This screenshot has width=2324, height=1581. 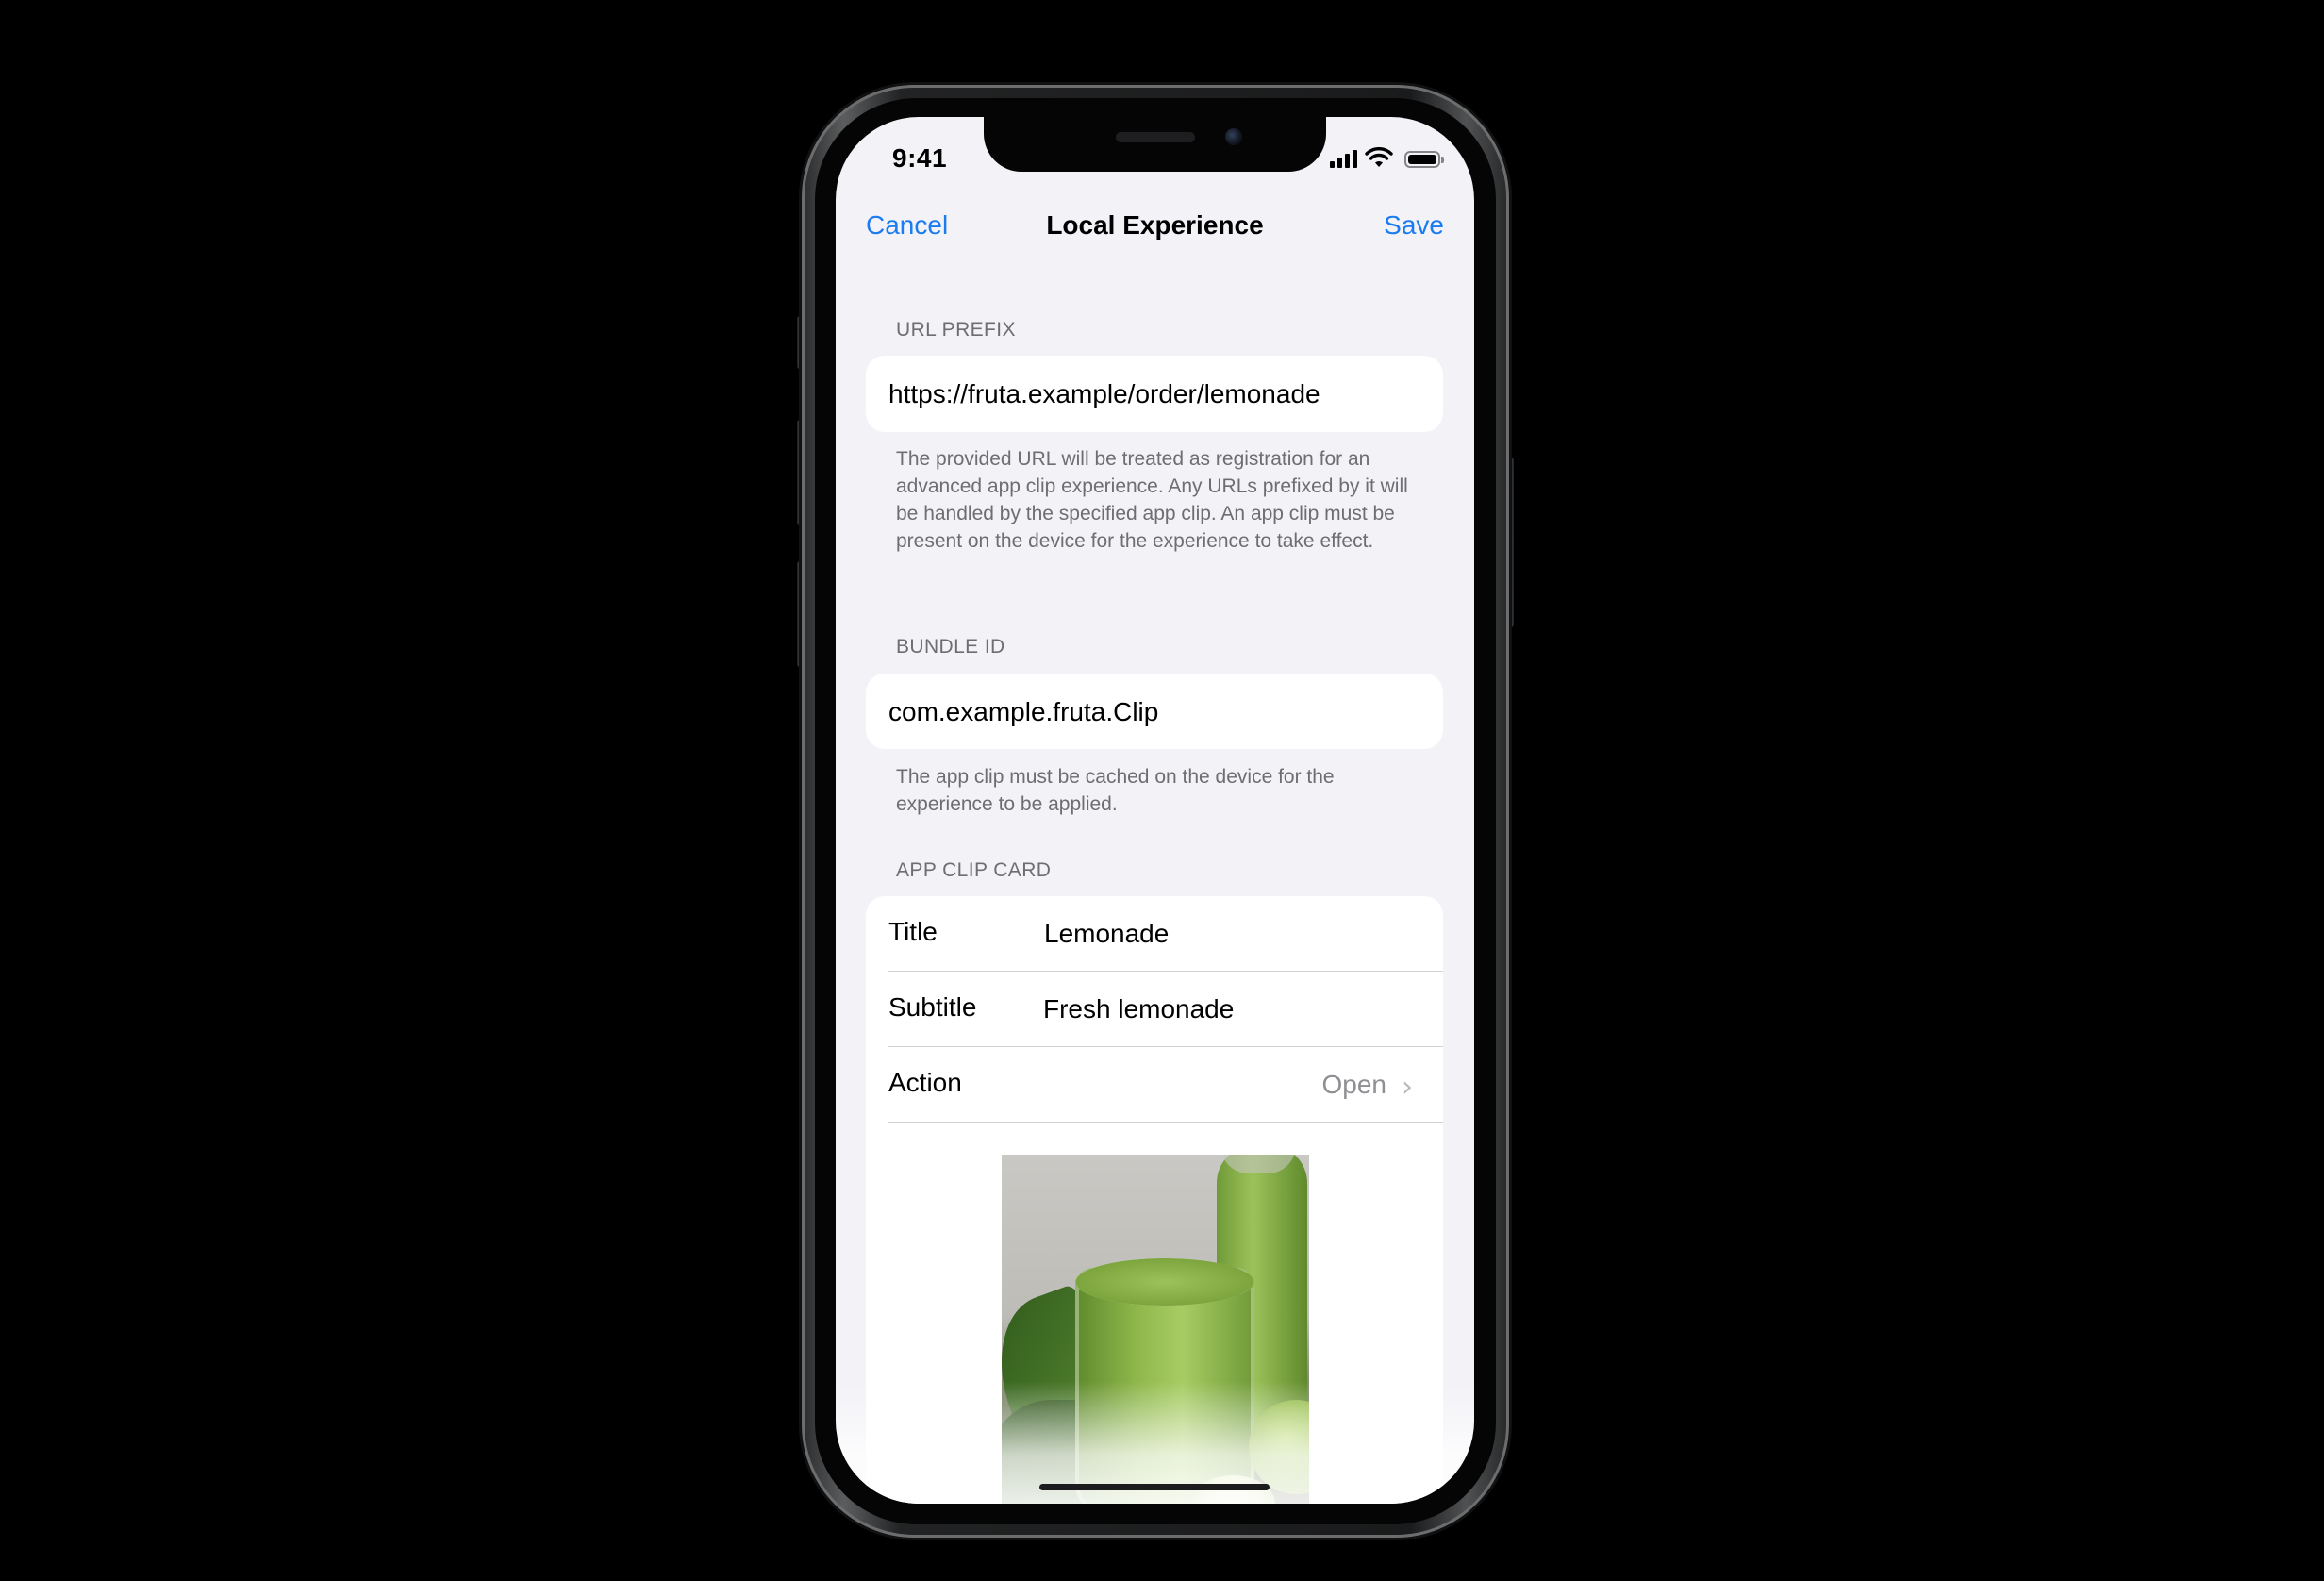 I want to click on subtitle-label: Subtitle, so click(x=933, y=1007).